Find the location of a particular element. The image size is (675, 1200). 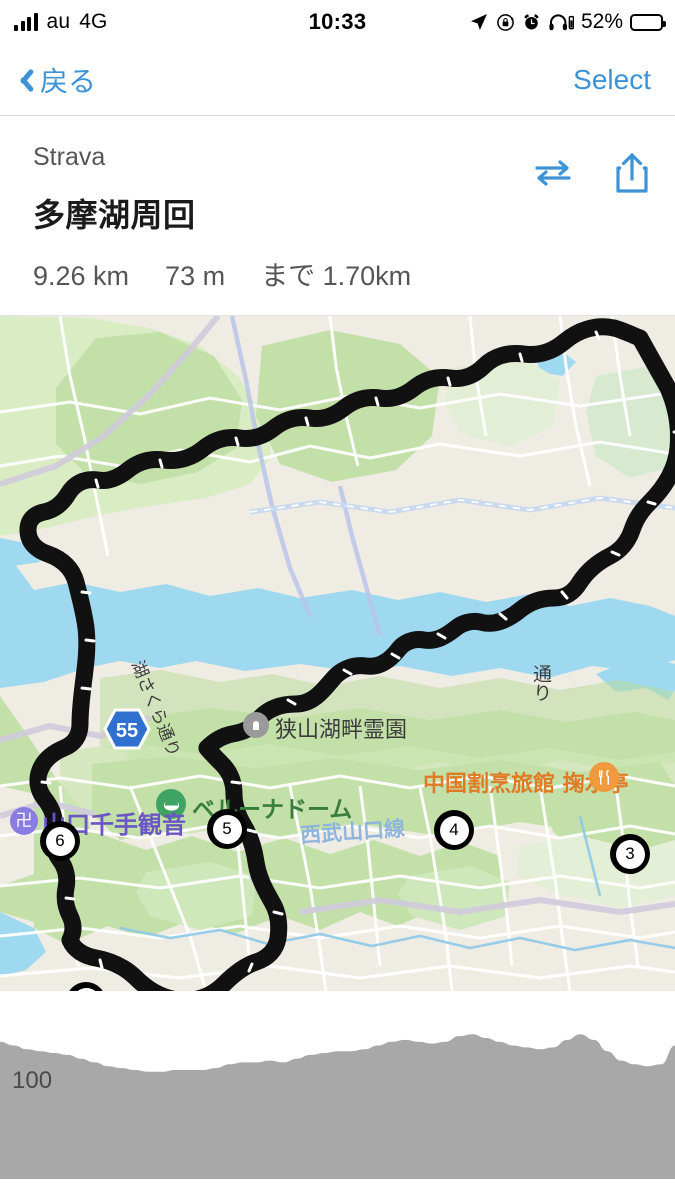

distance-marker-4: 4 is located at coordinates (454, 830).